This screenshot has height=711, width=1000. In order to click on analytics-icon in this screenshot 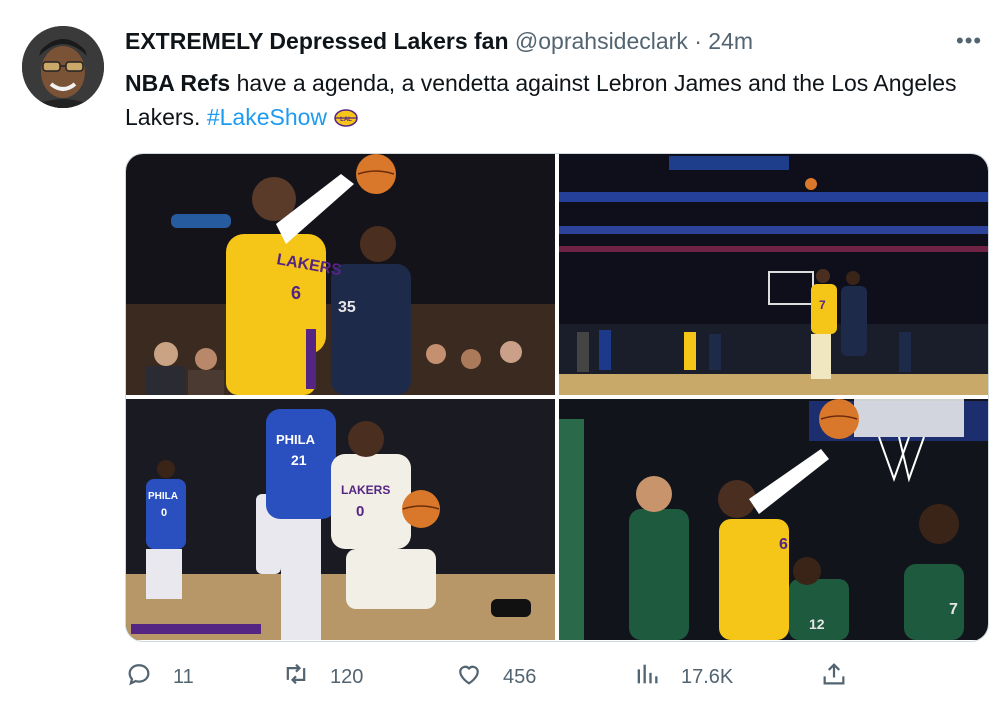, I will do `click(657, 677)`.